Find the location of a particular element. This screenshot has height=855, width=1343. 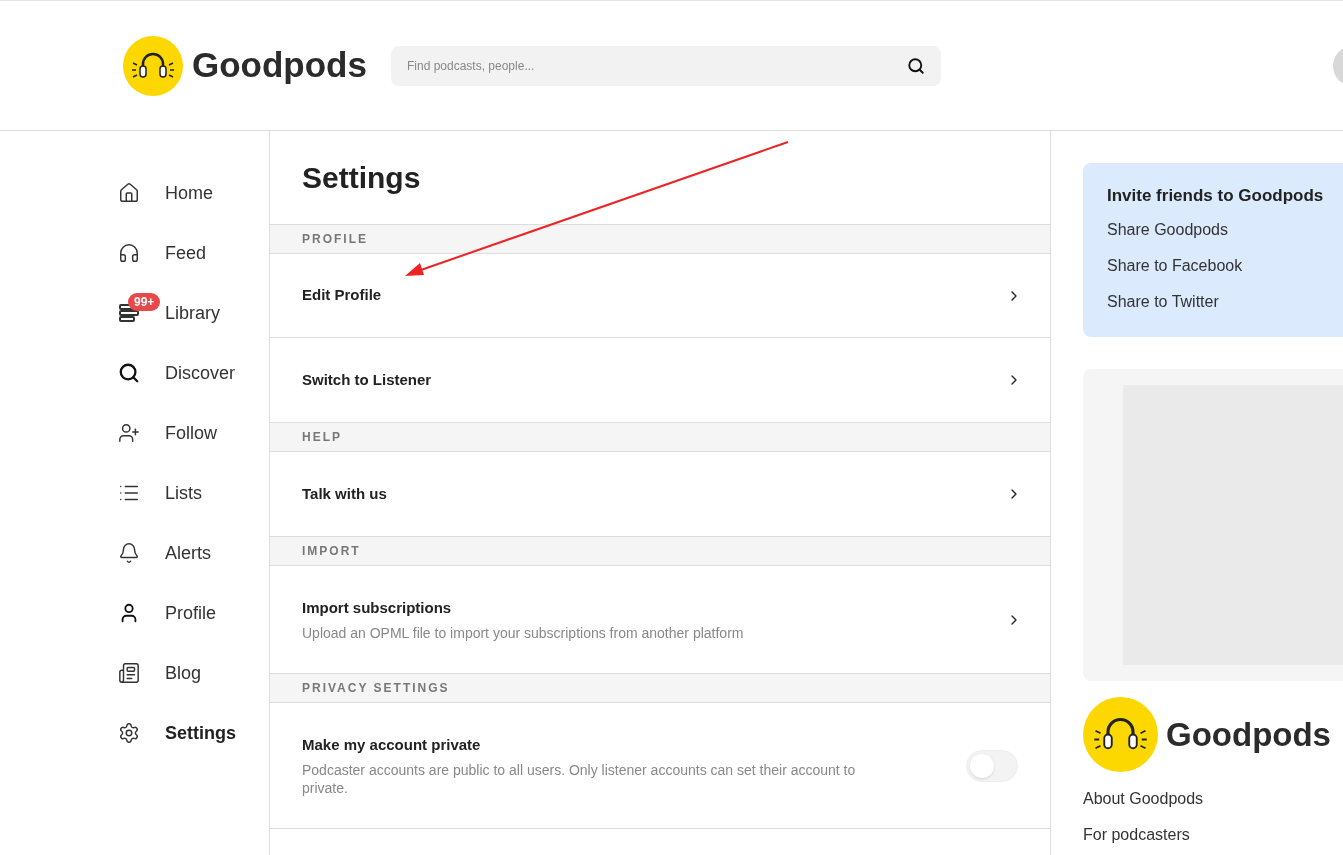

footer-link: For podcasters is located at coordinates (1213, 835).